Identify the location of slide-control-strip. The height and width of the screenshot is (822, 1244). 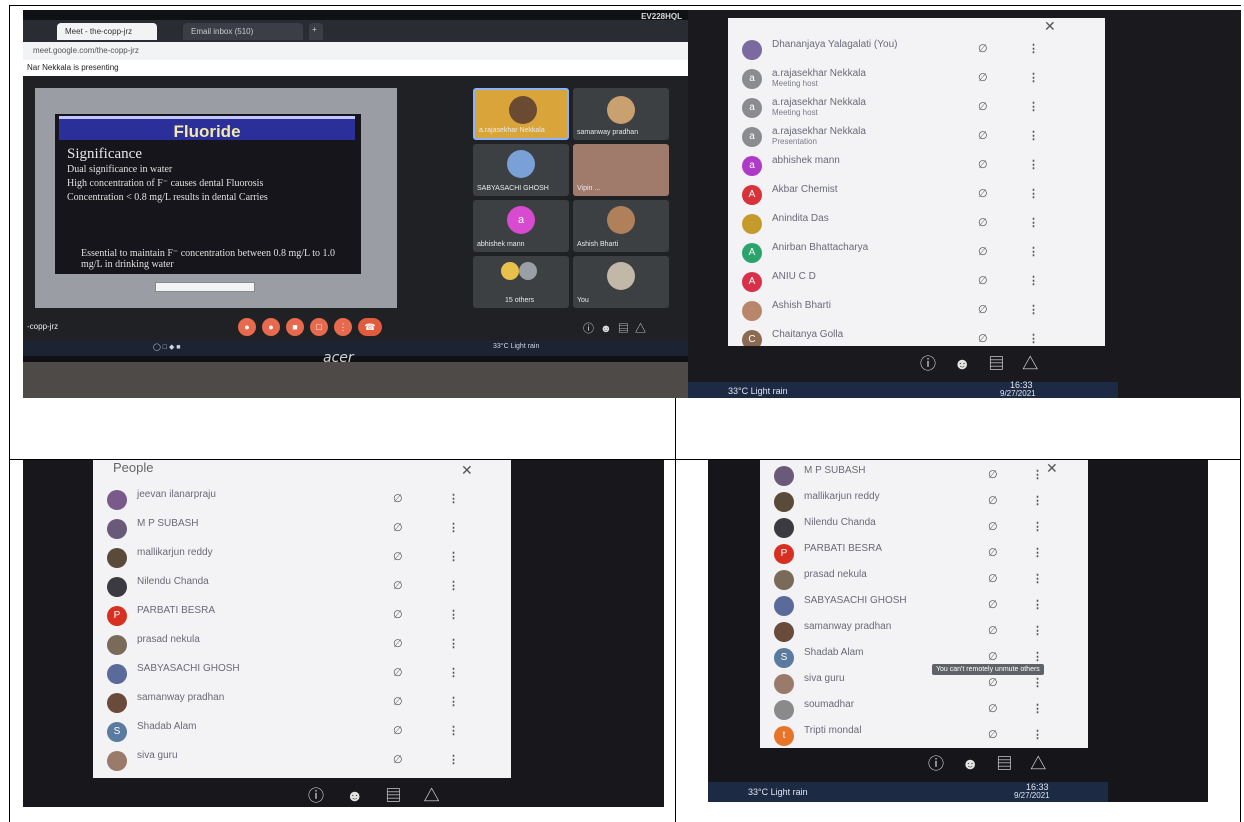
(205, 287).